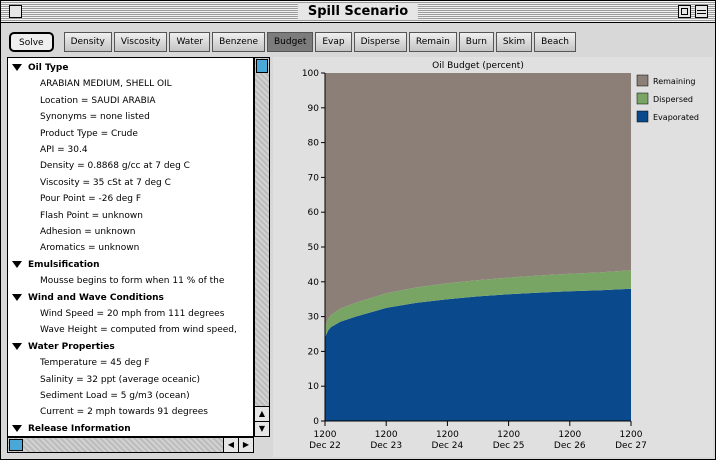 This screenshot has height=460, width=716. Describe the element at coordinates (290, 42) in the screenshot. I see `budget-button: Budget` at that location.